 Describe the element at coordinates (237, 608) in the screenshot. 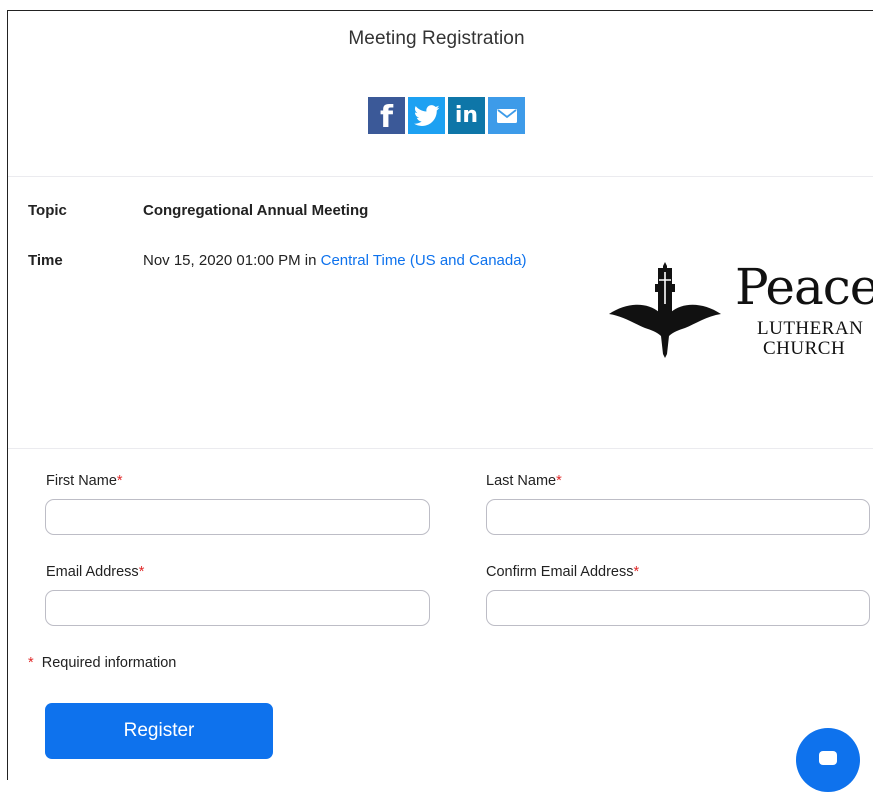

I see `email-input` at that location.